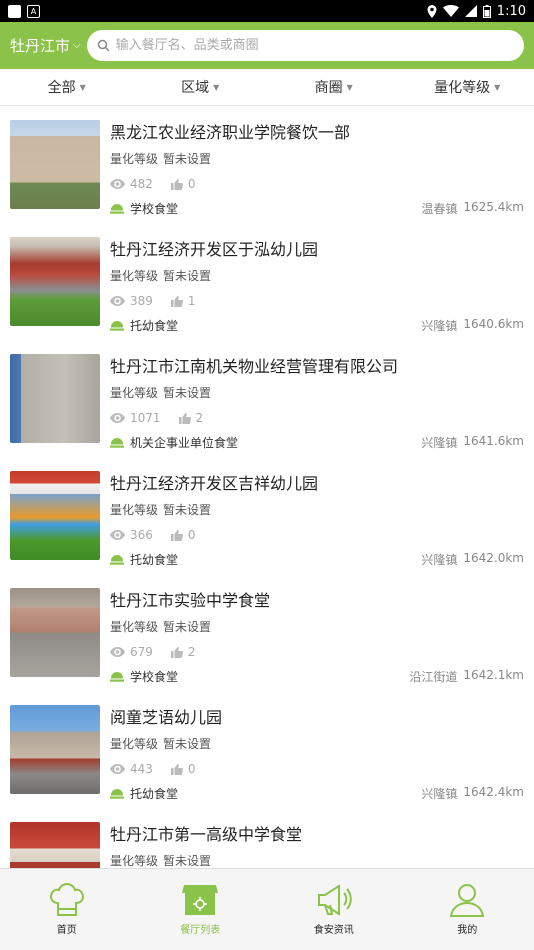 The height and width of the screenshot is (950, 534). What do you see at coordinates (493, 792) in the screenshot?
I see `distance-label: 1642.4km` at bounding box center [493, 792].